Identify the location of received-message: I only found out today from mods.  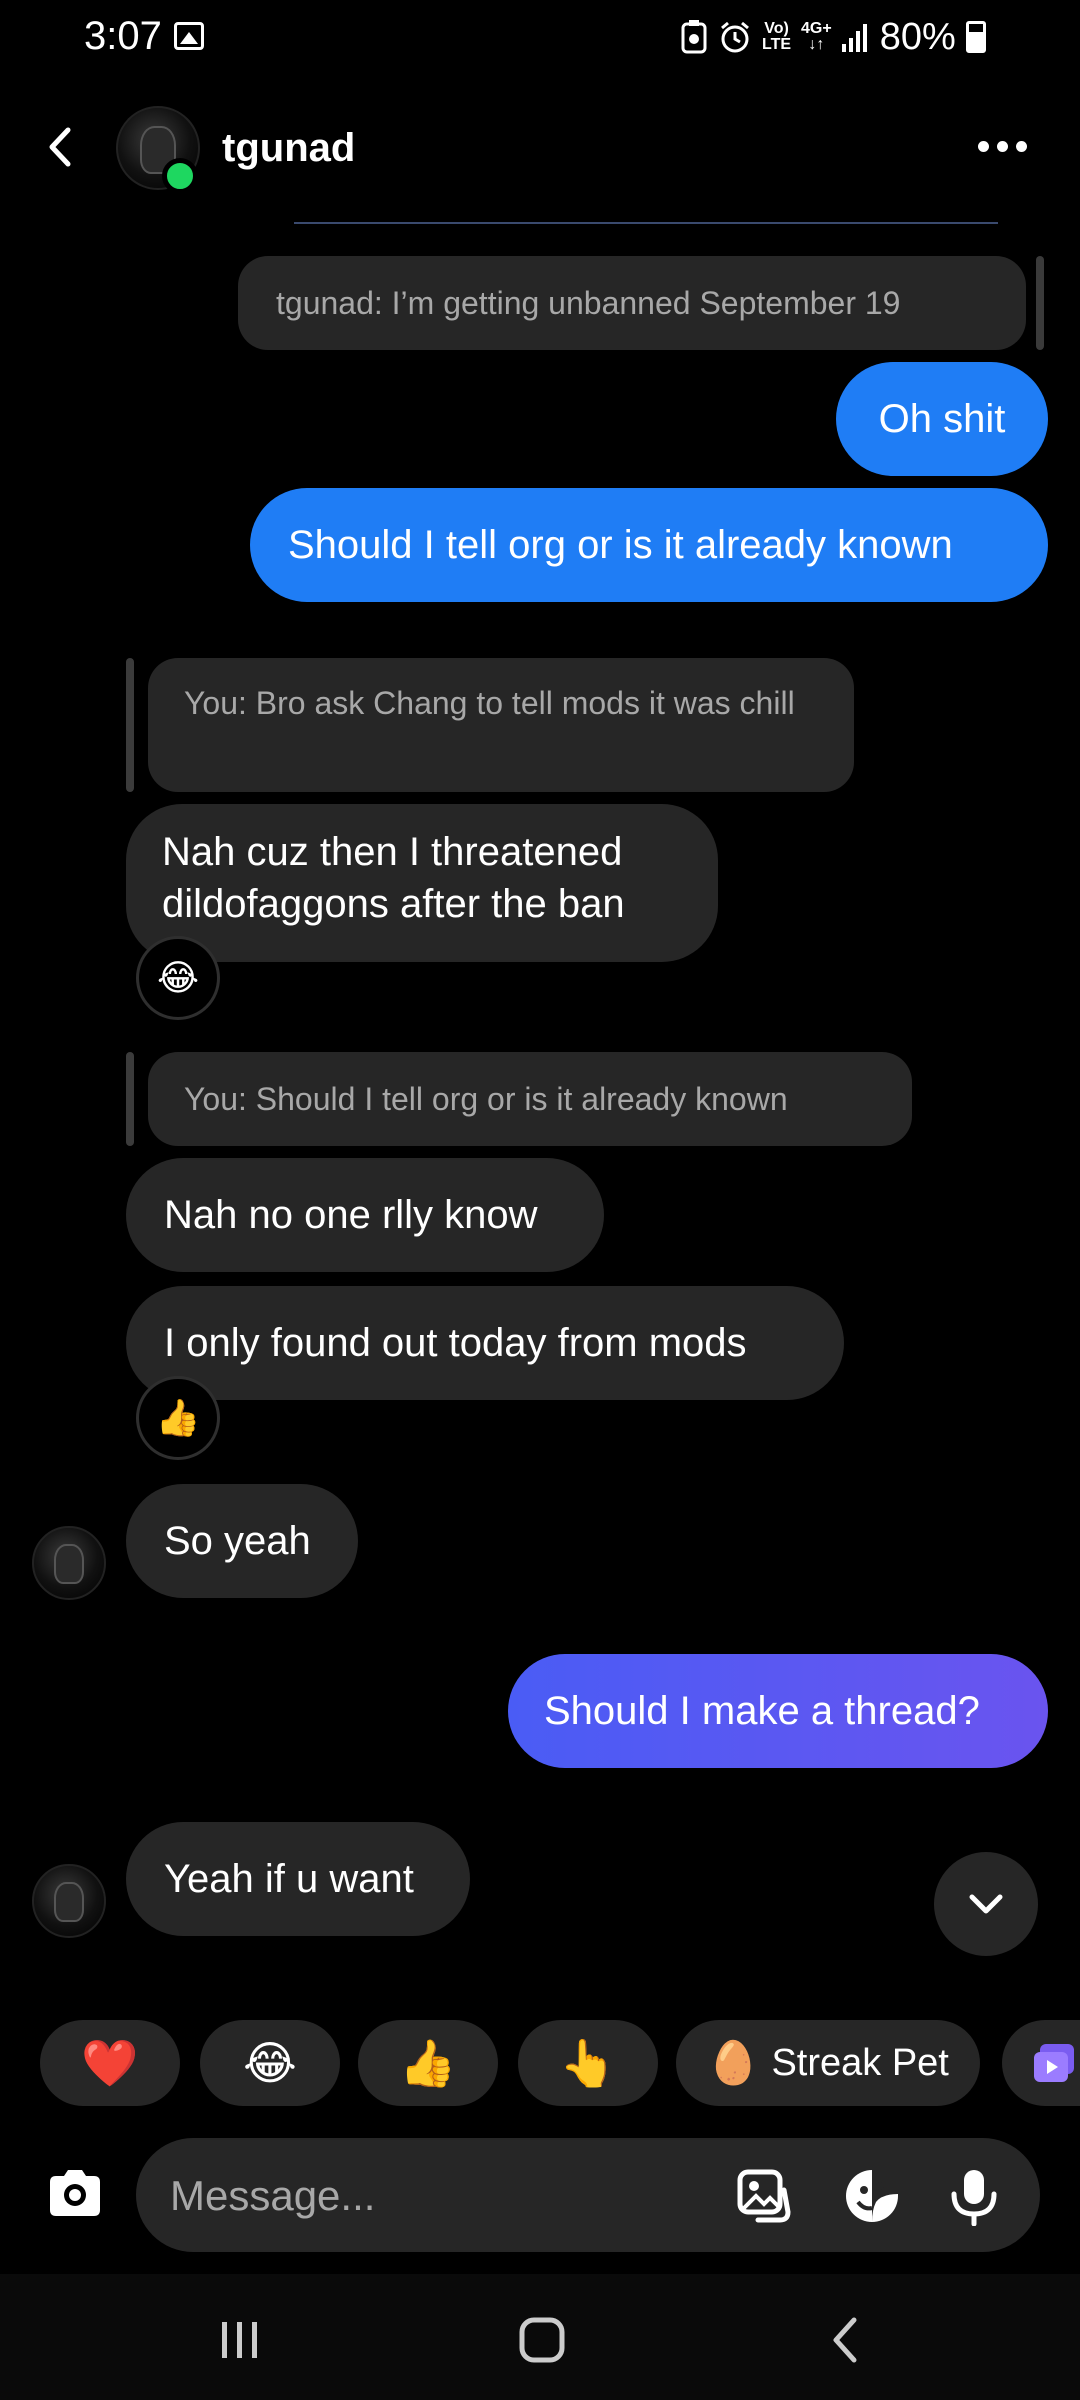
(485, 1343).